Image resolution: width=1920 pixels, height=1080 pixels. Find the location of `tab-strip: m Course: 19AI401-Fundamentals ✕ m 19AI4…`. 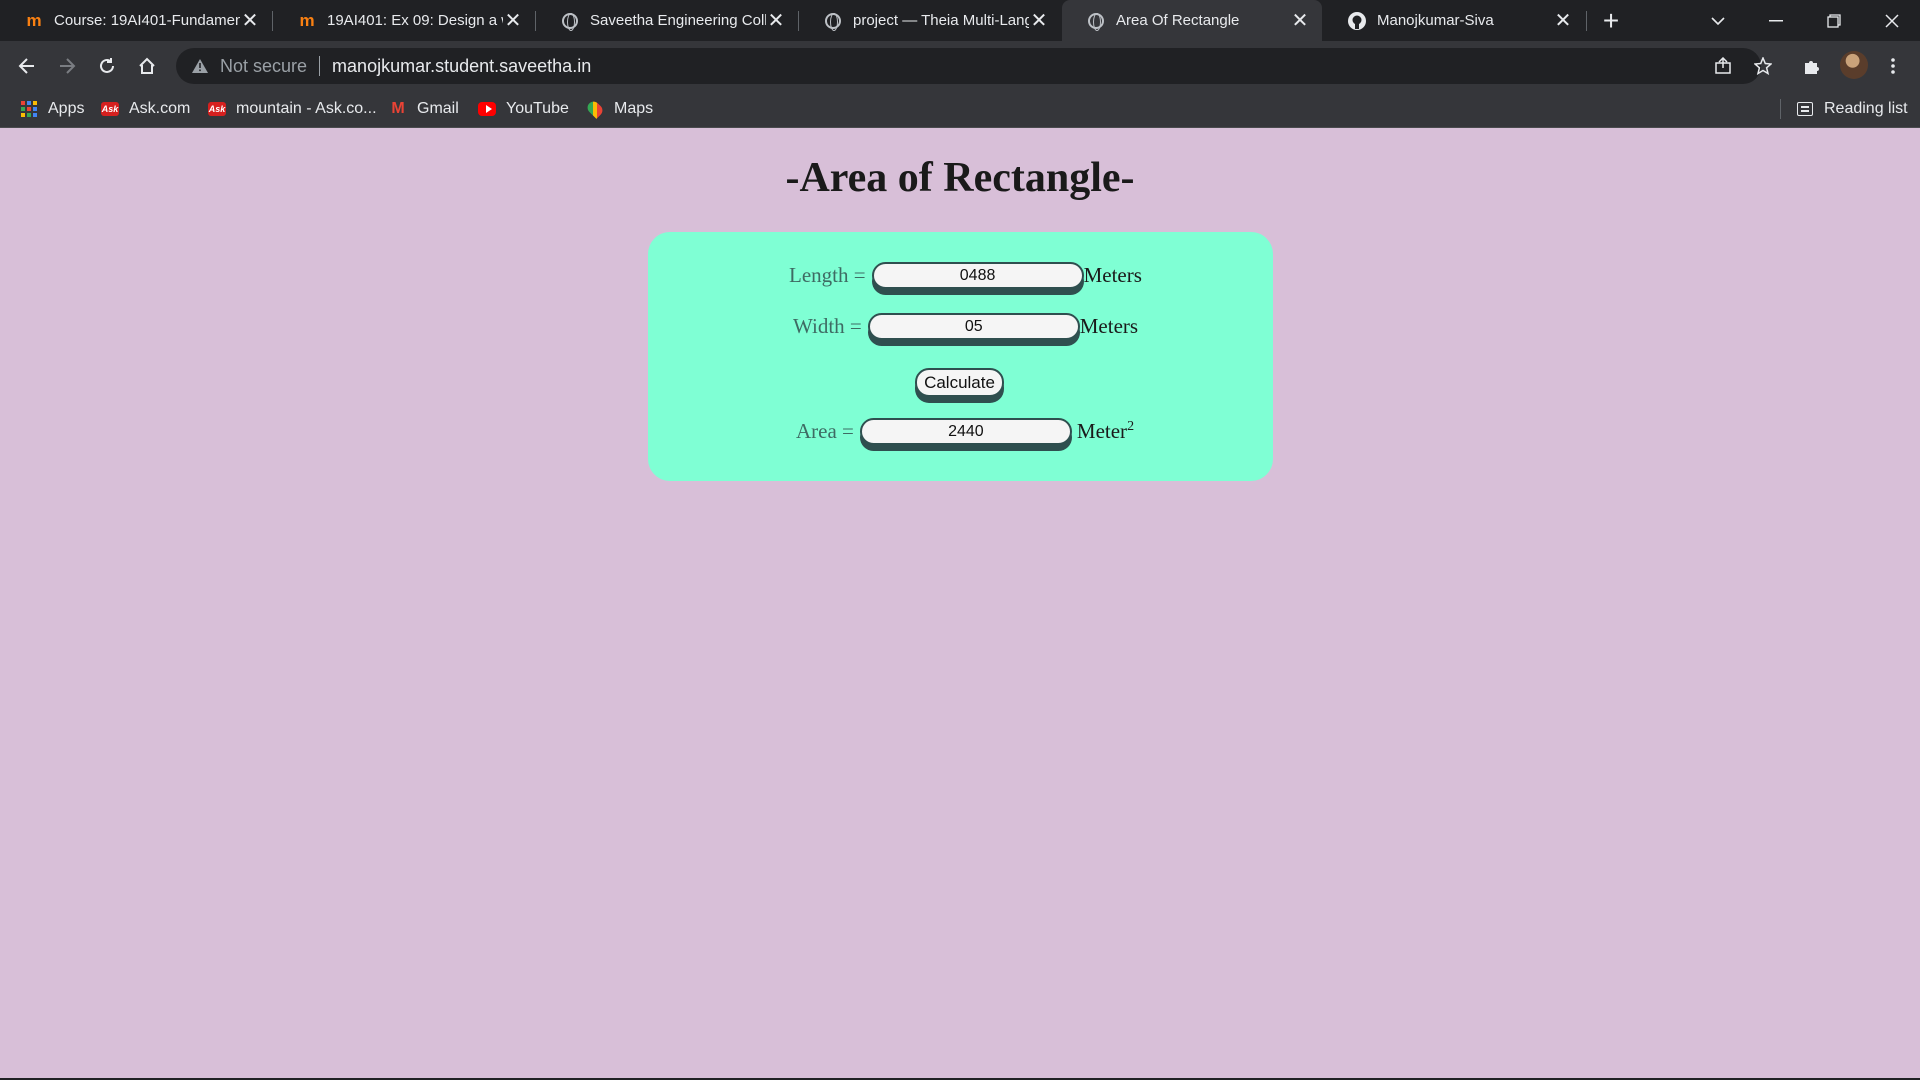

tab-strip: m Course: 19AI401-Fundamentals ✕ m 19AI4… is located at coordinates (960, 20).